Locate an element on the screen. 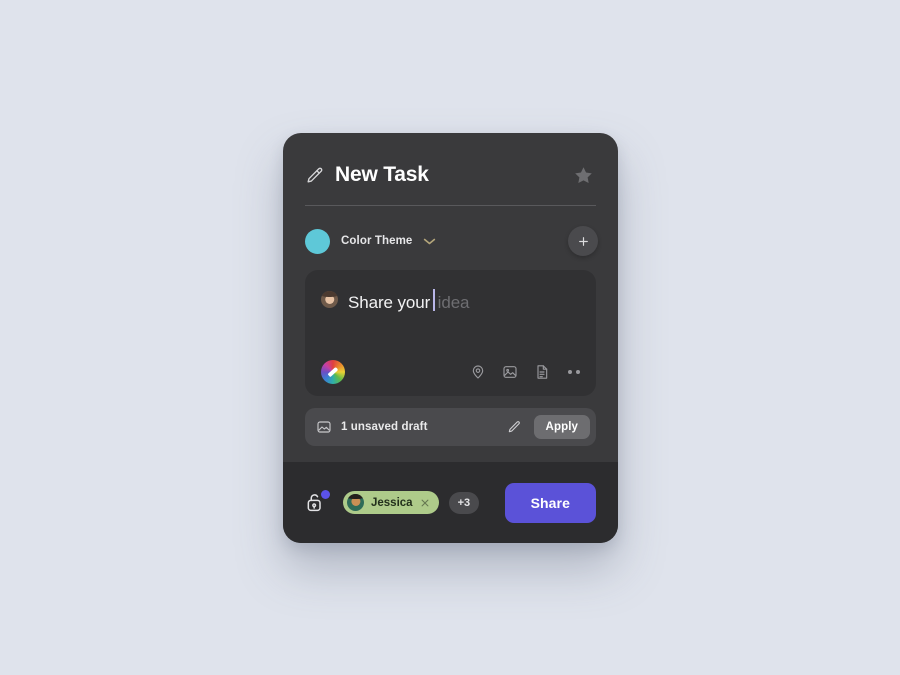  pencil-icon is located at coordinates (314, 175).